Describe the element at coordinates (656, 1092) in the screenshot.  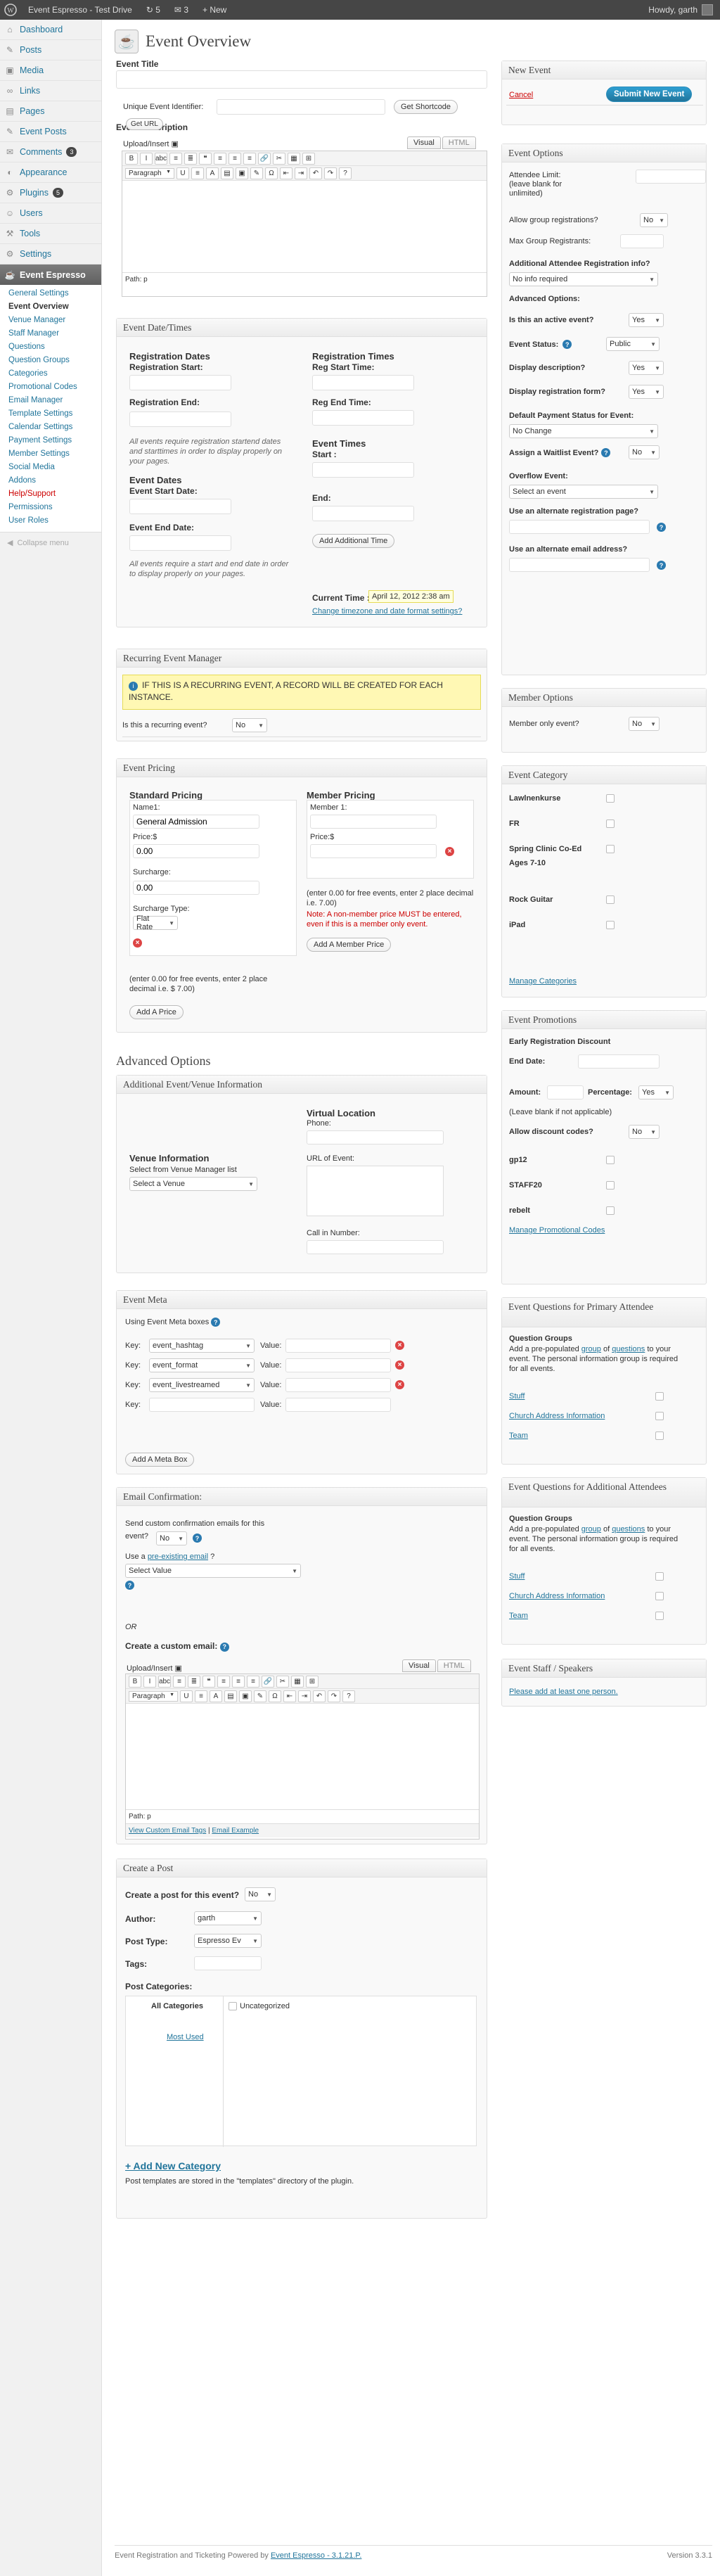
I see `percentage-select: Yes ▼` at that location.